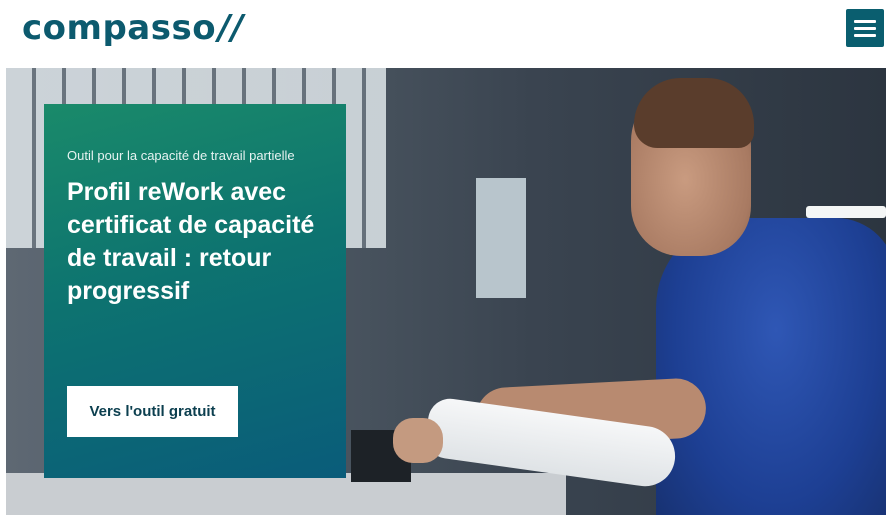 The height and width of the screenshot is (515, 886). I want to click on hero-image-worker, so click(771, 366).